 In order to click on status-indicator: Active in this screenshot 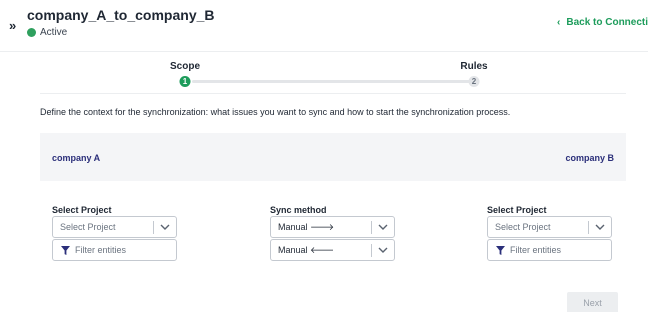, I will do `click(47, 32)`.